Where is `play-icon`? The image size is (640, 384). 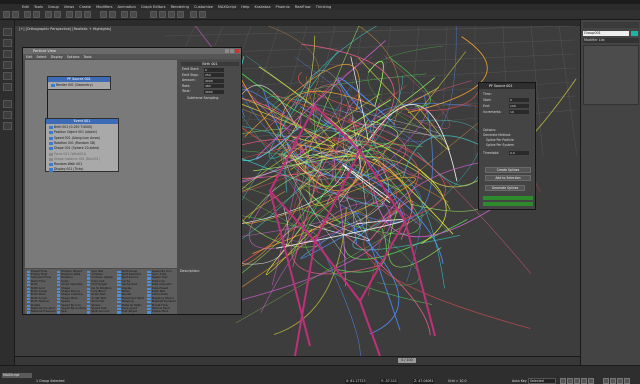
play-icon is located at coordinates (577, 381).